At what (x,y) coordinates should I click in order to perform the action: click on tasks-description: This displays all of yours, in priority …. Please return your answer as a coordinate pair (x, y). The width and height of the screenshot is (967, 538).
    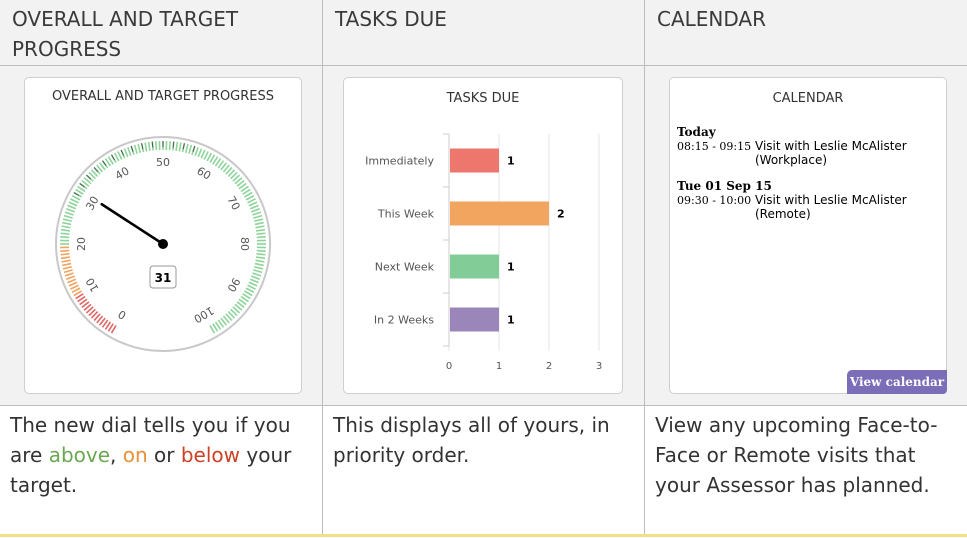
    Looking at the image, I should click on (484, 470).